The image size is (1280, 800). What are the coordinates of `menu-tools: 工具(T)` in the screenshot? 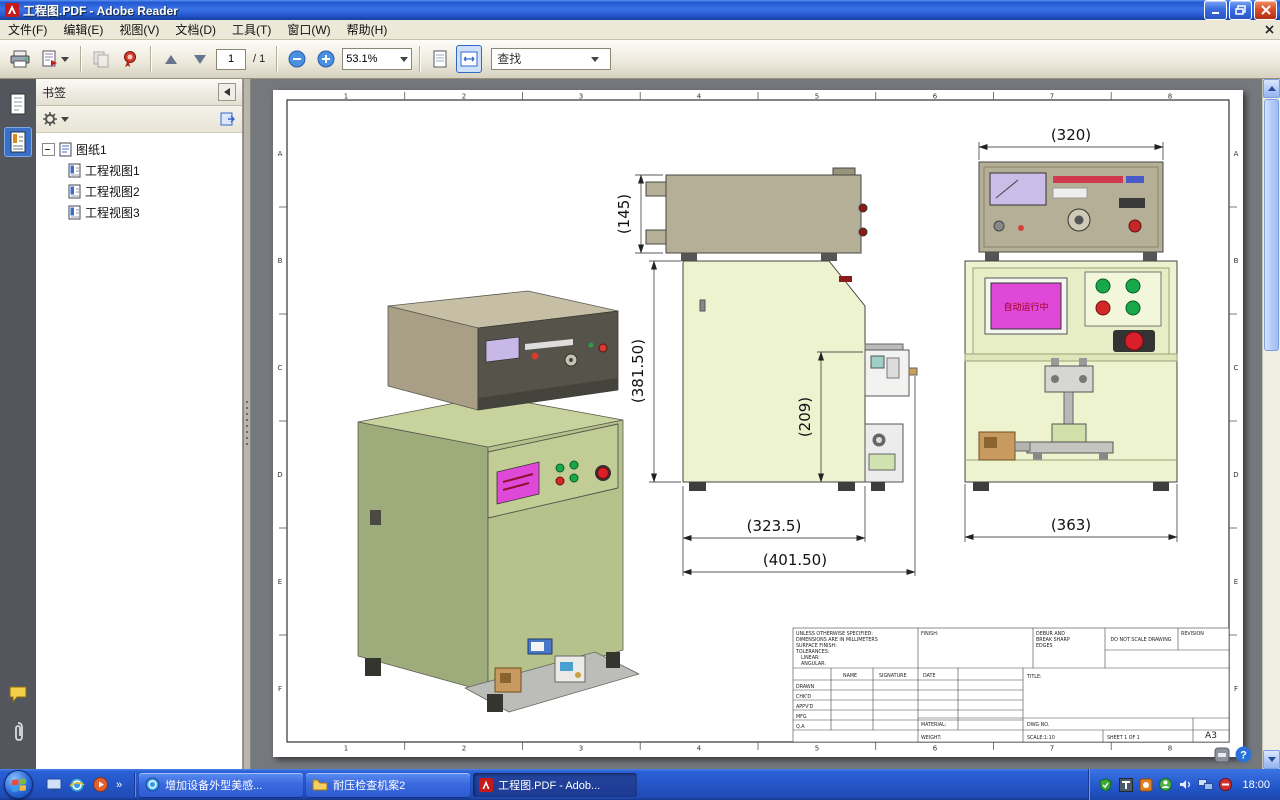 It's located at (251, 29).